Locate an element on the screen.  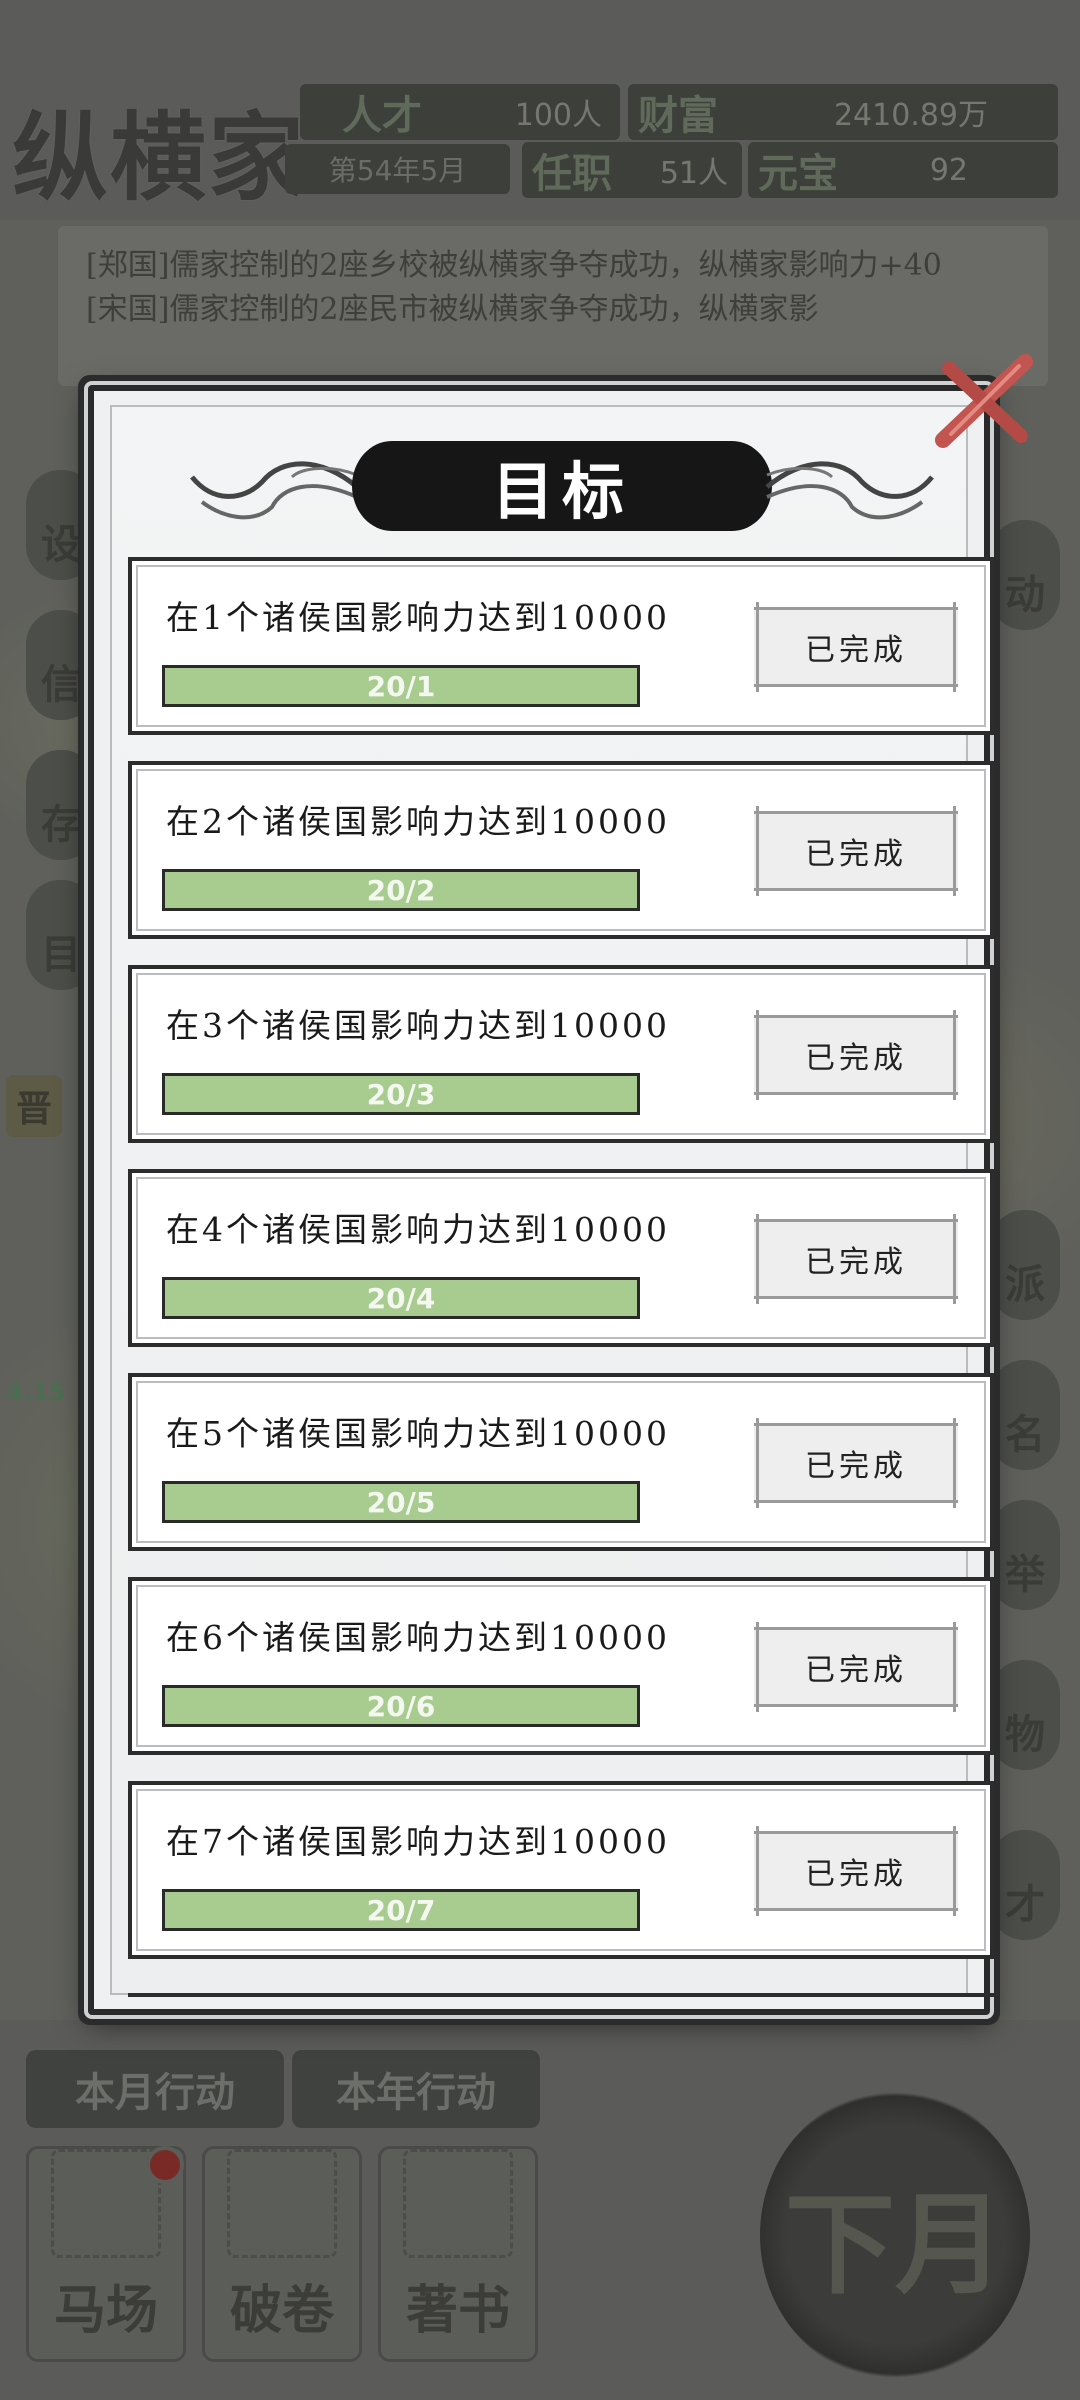
goal-progress-bar: 20/6 is located at coordinates (401, 1706).